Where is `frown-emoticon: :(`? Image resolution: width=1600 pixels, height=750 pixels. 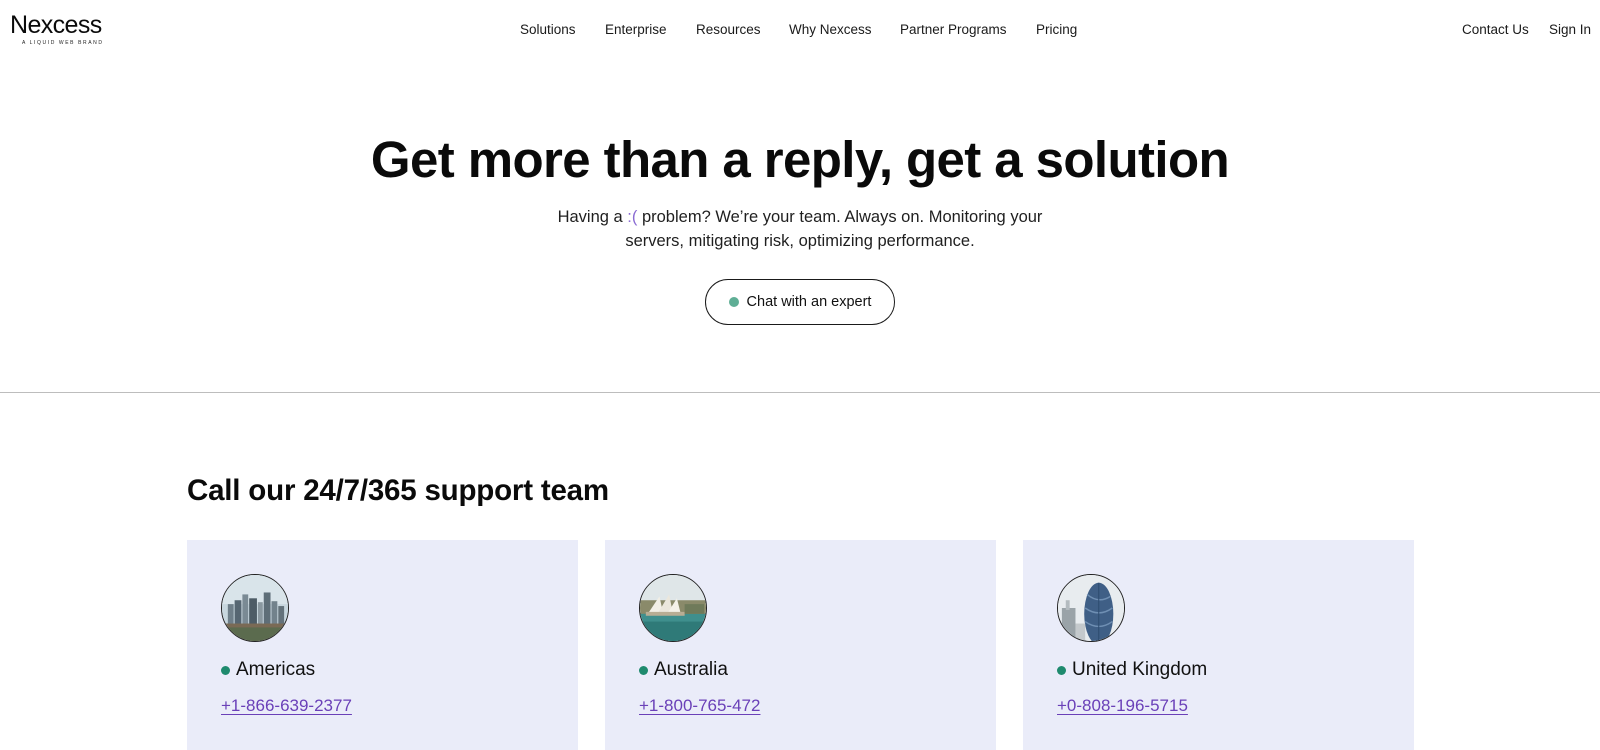
frown-emoticon: :( is located at coordinates (632, 217).